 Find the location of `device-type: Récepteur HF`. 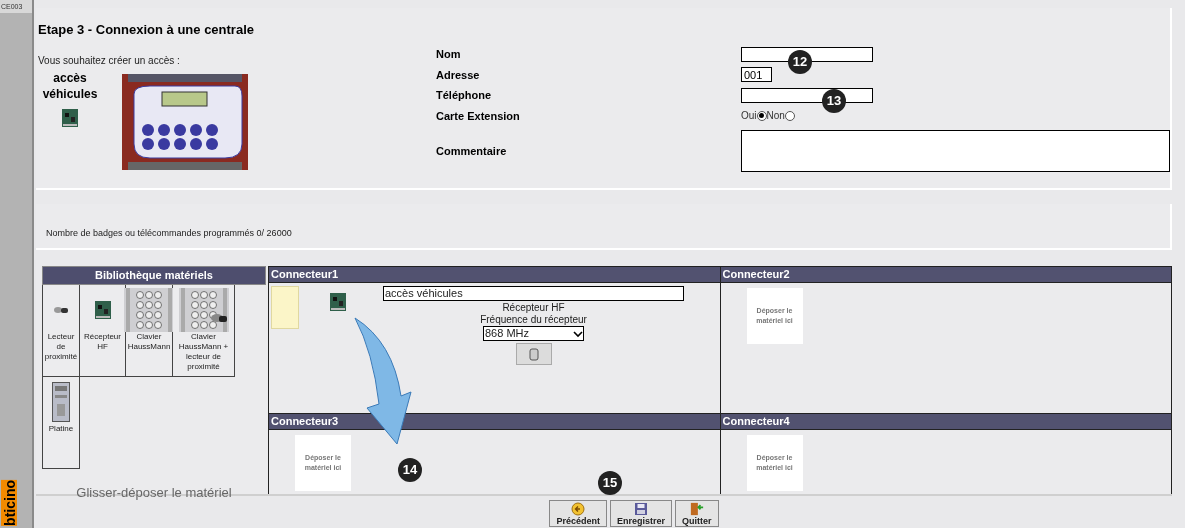

device-type: Récepteur HF is located at coordinates (533, 308).